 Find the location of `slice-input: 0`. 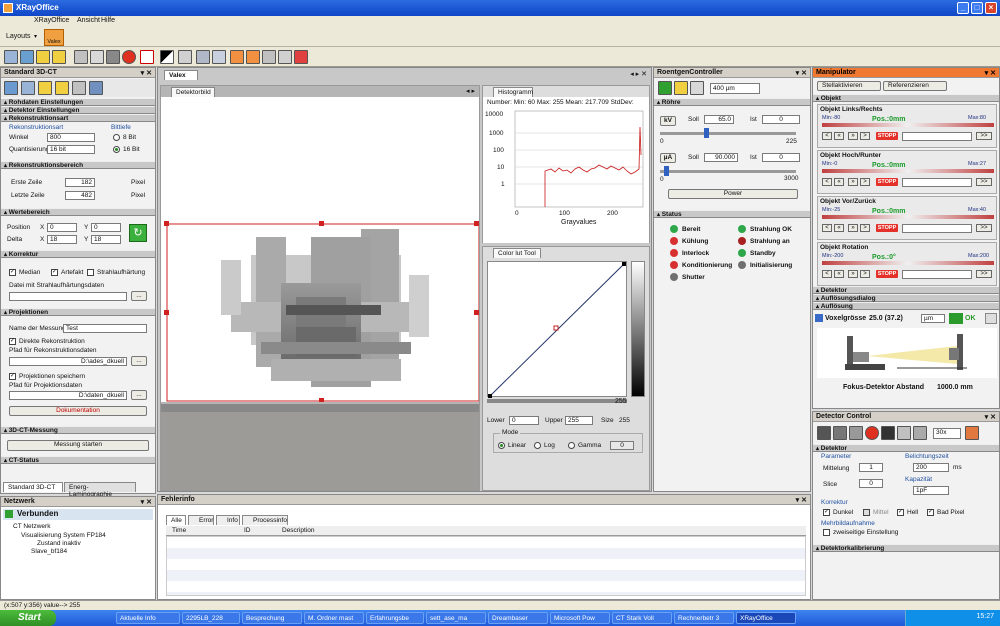

slice-input: 0 is located at coordinates (871, 483).